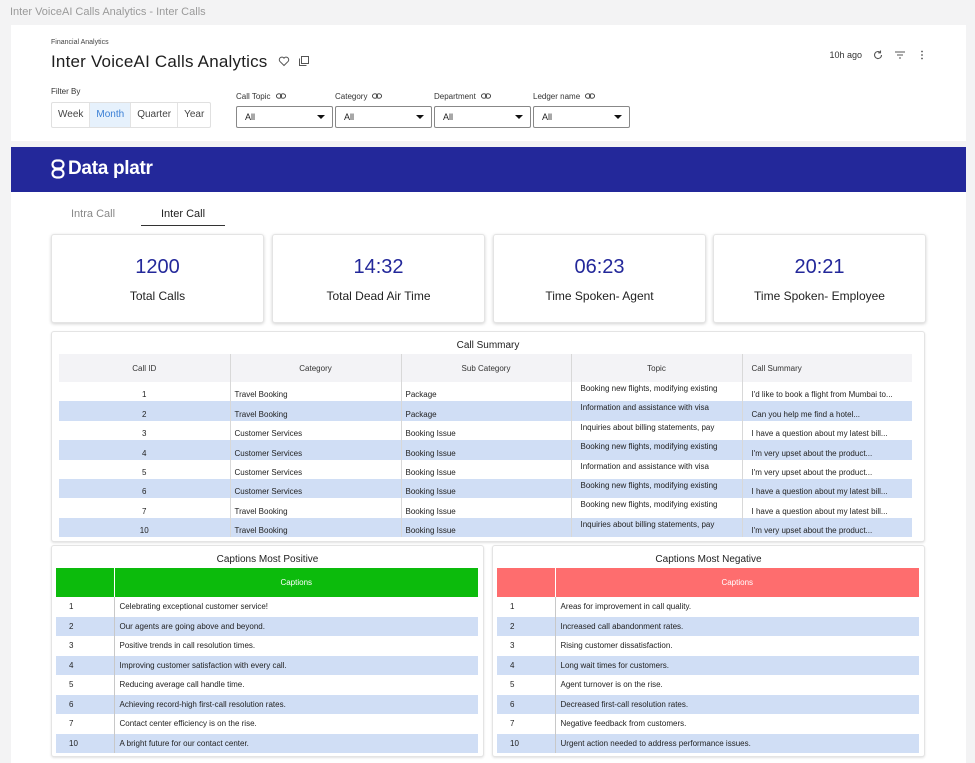 The width and height of the screenshot is (975, 763). Describe the element at coordinates (80, 42) in the screenshot. I see `breadcrumb: Financial Analytics` at that location.